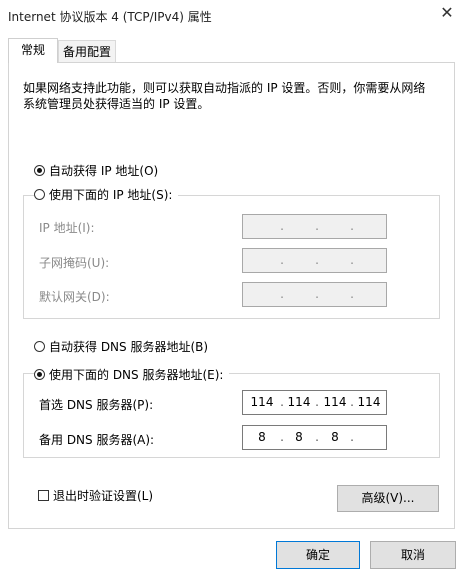 The width and height of the screenshot is (466, 580). I want to click on validate-on-exit-checkbox: 退出时验证设置(L), so click(95, 495).